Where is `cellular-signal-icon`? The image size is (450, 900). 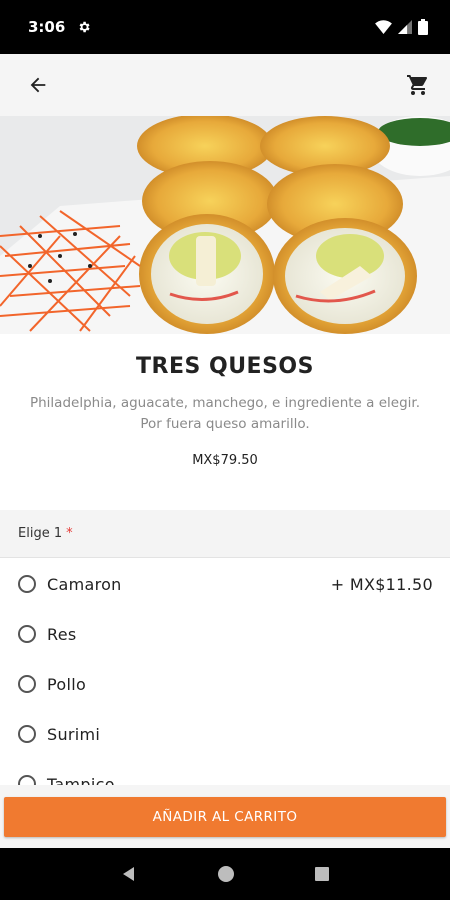 cellular-signal-icon is located at coordinates (405, 27).